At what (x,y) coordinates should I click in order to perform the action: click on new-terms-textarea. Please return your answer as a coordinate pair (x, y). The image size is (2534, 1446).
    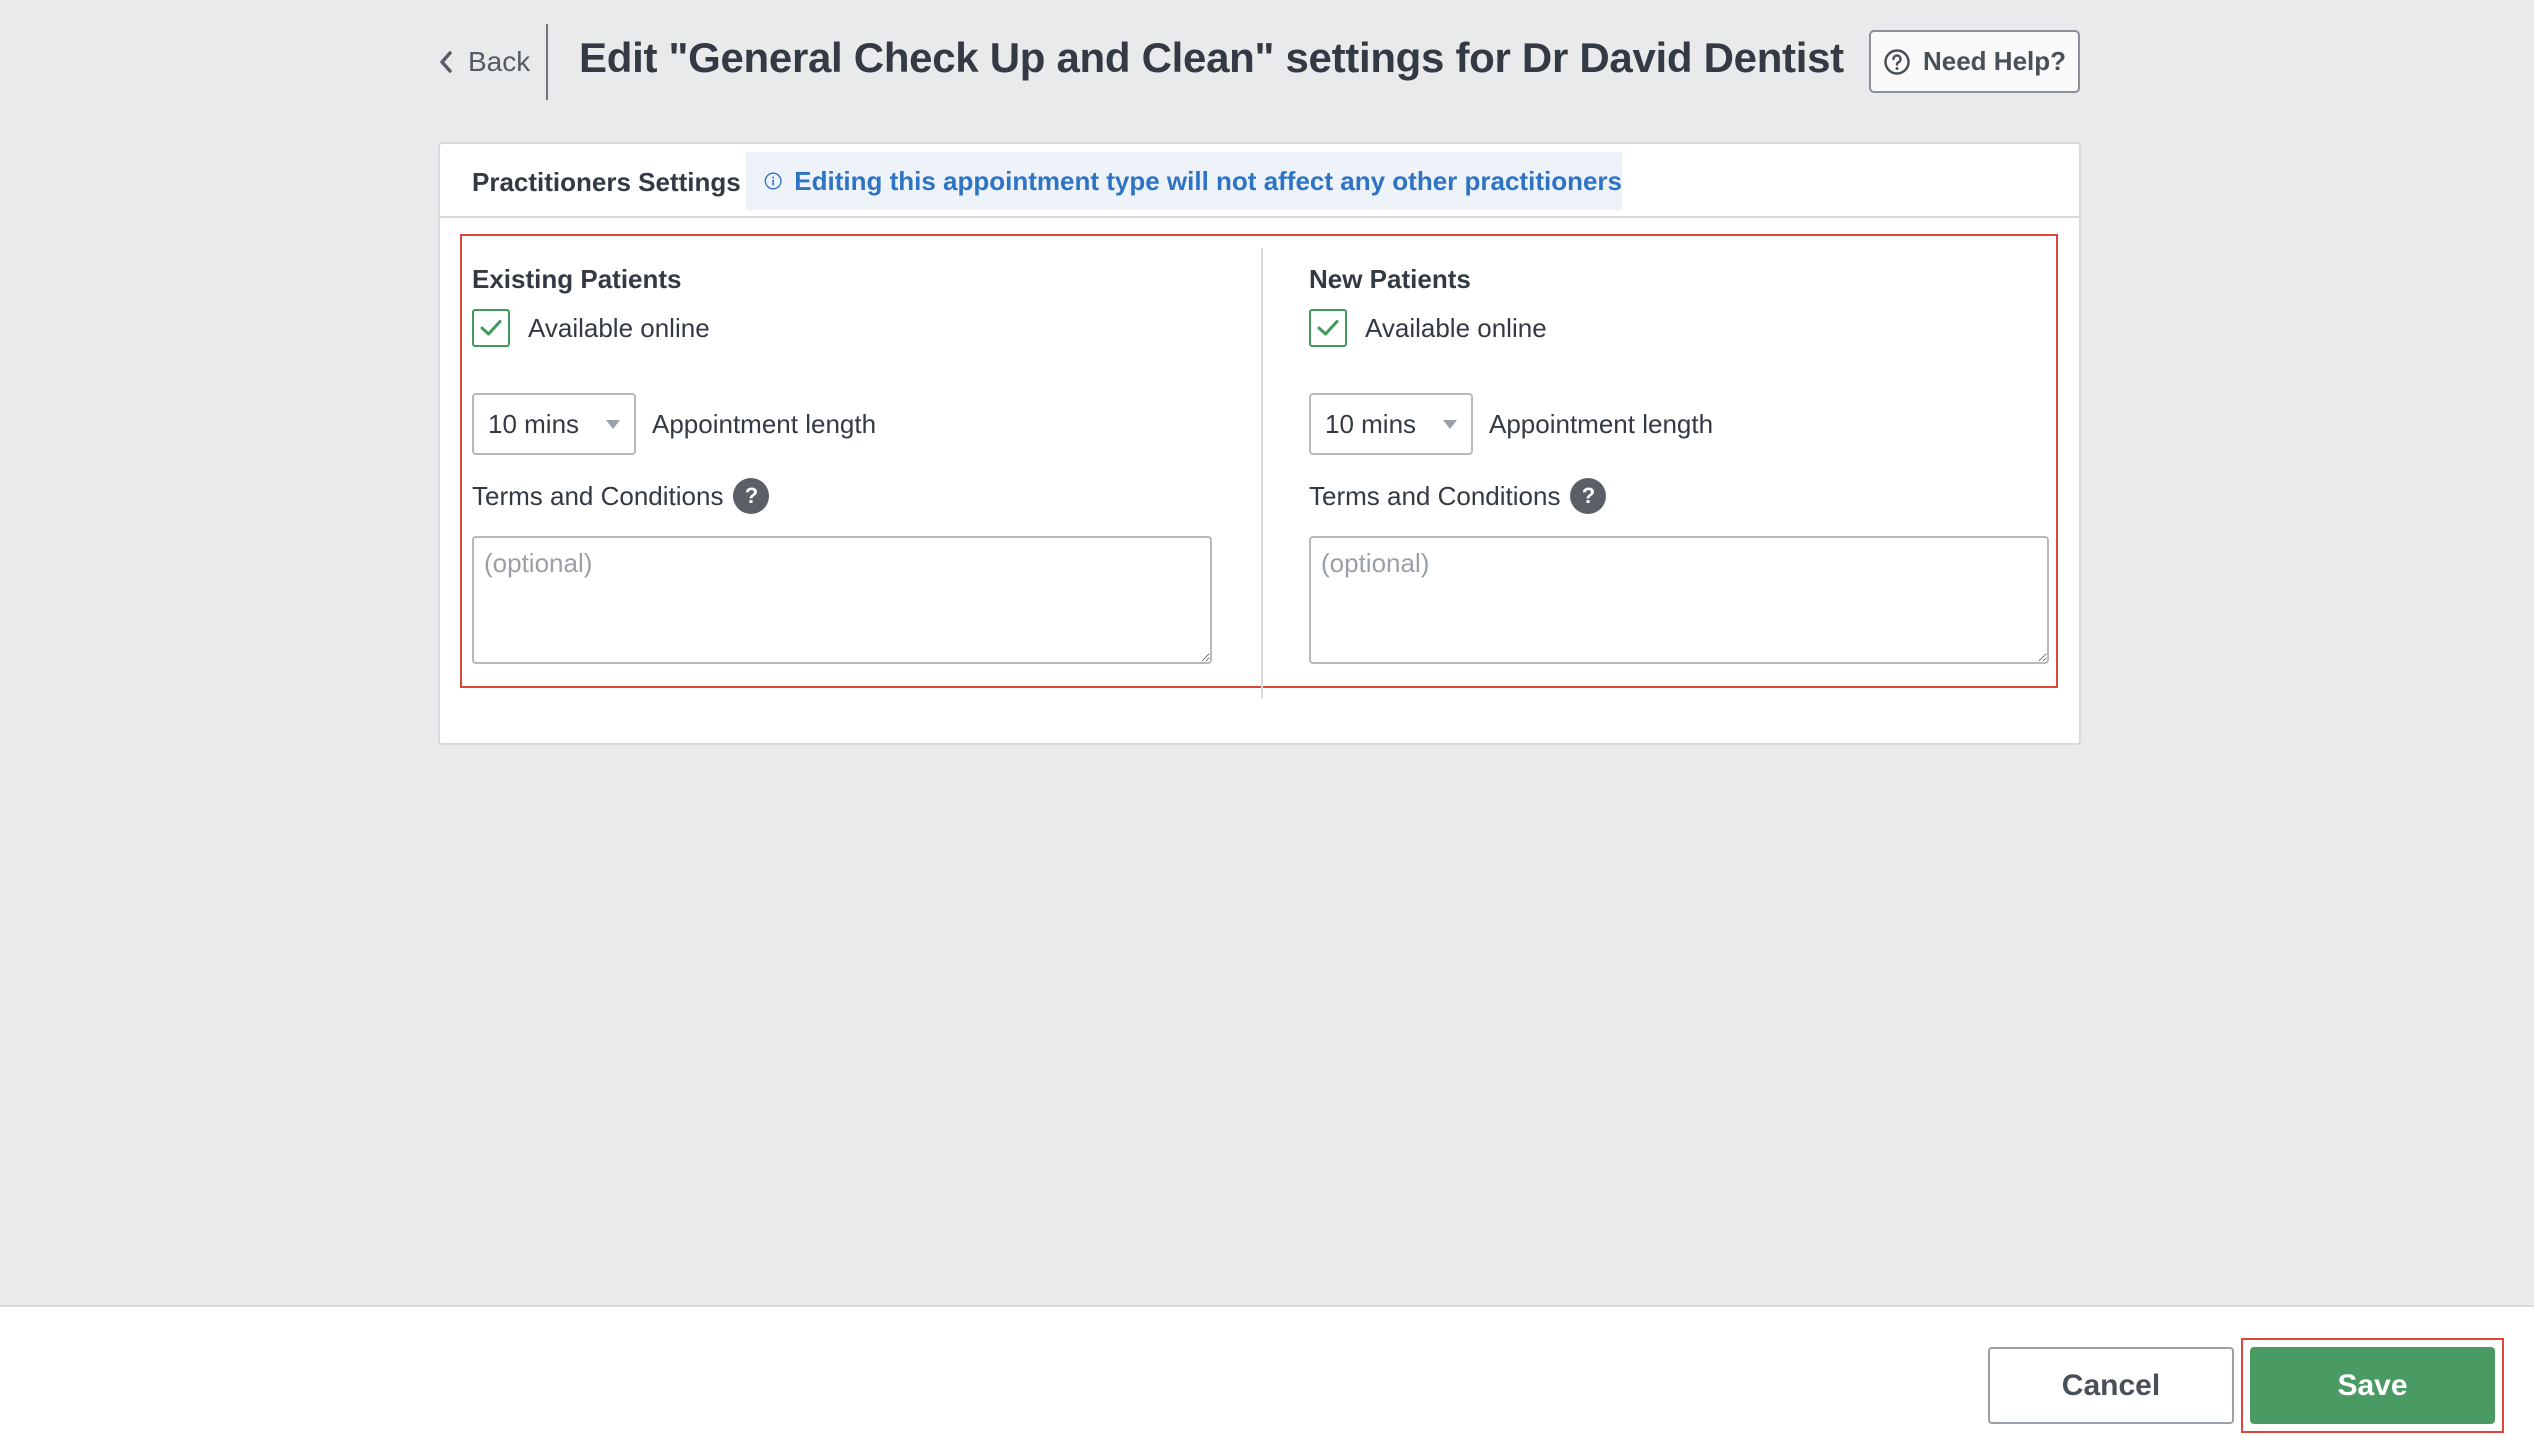
    Looking at the image, I should click on (1679, 600).